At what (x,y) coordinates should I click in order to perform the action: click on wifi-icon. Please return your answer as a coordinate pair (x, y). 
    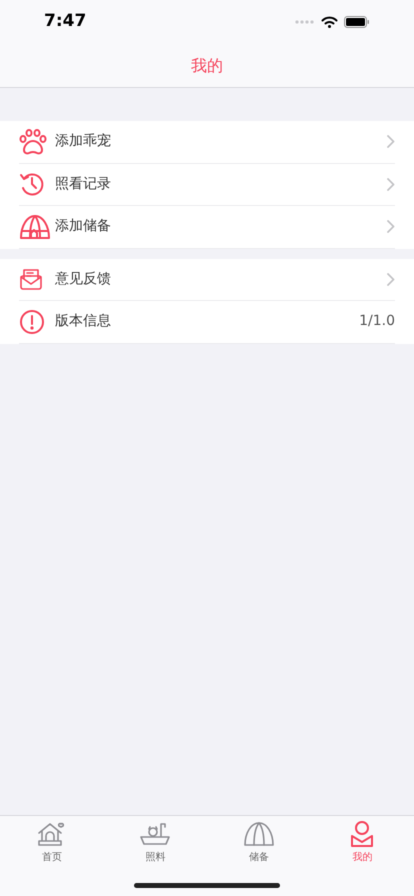
    Looking at the image, I should click on (329, 22).